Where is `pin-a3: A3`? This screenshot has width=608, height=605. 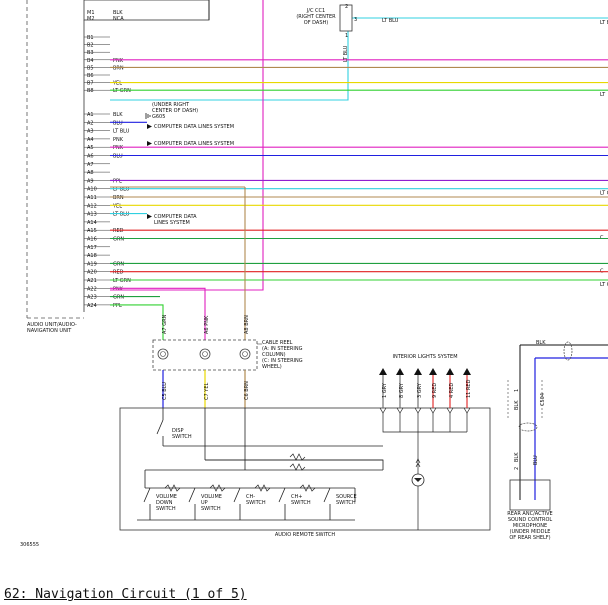 pin-a3: A3 is located at coordinates (90, 132).